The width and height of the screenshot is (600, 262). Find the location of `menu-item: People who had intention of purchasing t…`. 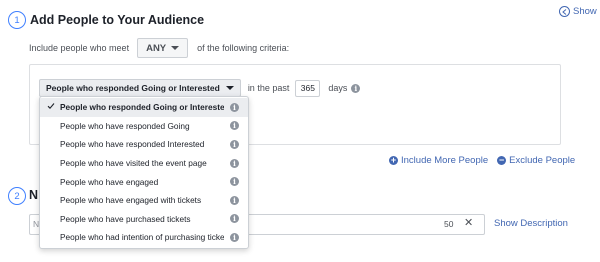

menu-item: People who had intention of purchasing t… is located at coordinates (144, 237).